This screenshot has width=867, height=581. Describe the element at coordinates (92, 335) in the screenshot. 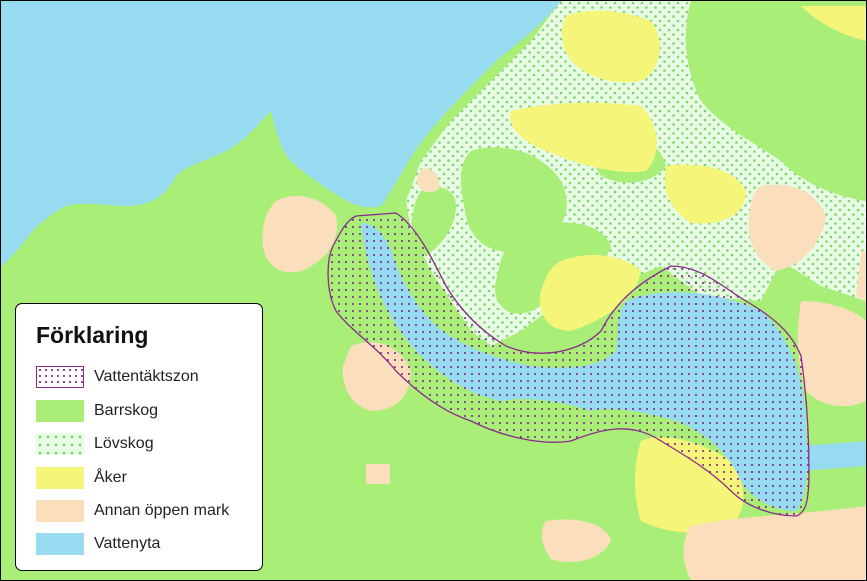

I see `legend-title: Förklaring` at that location.